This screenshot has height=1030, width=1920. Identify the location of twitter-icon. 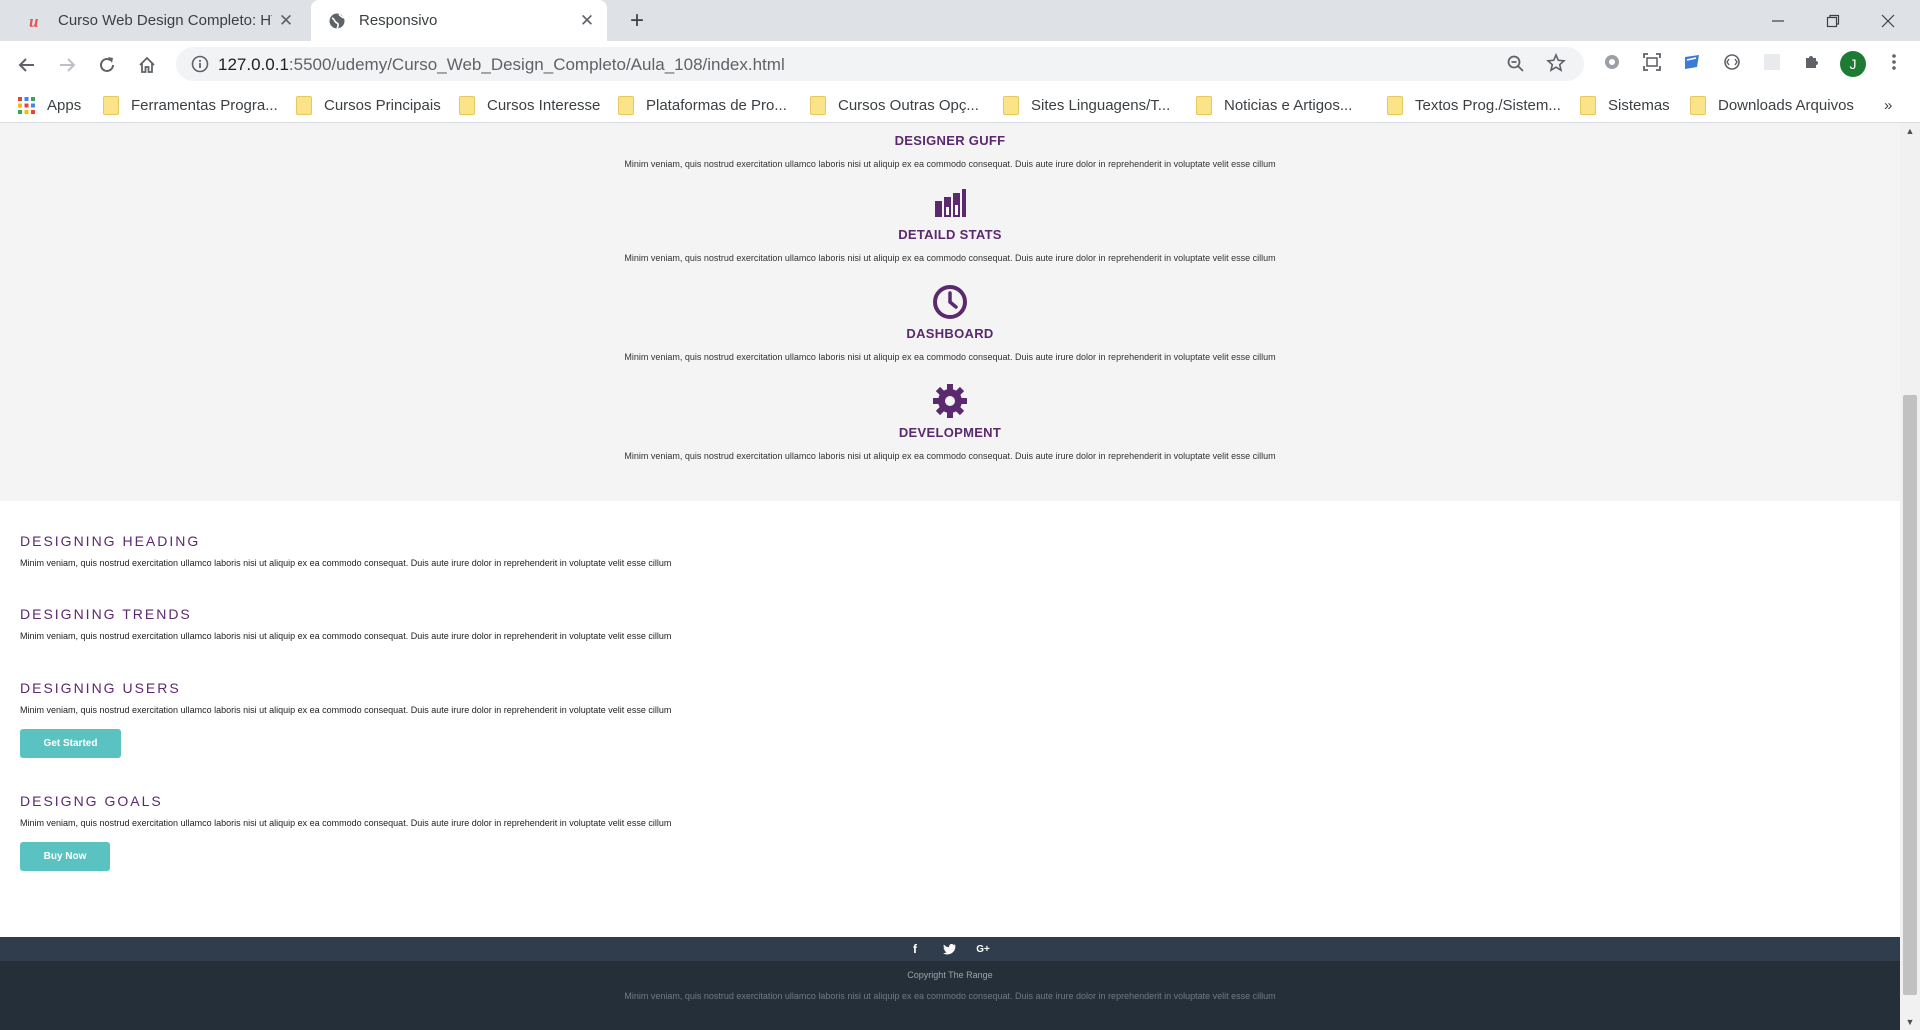
(949, 949).